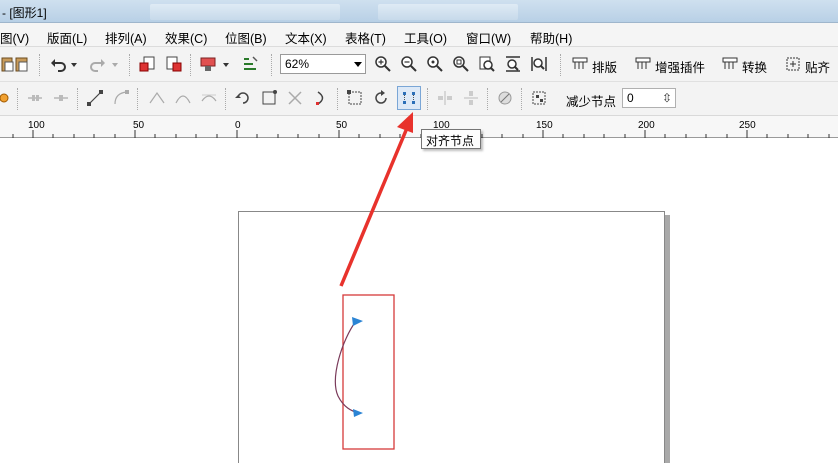 The height and width of the screenshot is (463, 838). What do you see at coordinates (445, 98) in the screenshot?
I see `mirror-horizontal-icon` at bounding box center [445, 98].